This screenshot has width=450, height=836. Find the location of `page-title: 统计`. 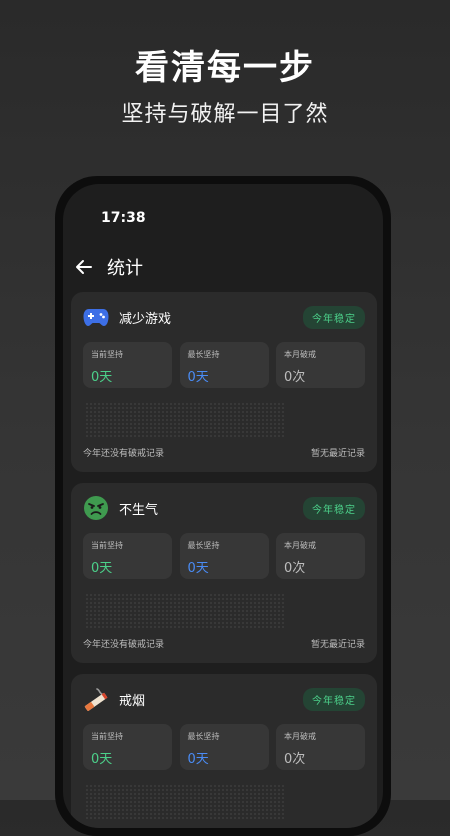

page-title: 统计 is located at coordinates (125, 268).